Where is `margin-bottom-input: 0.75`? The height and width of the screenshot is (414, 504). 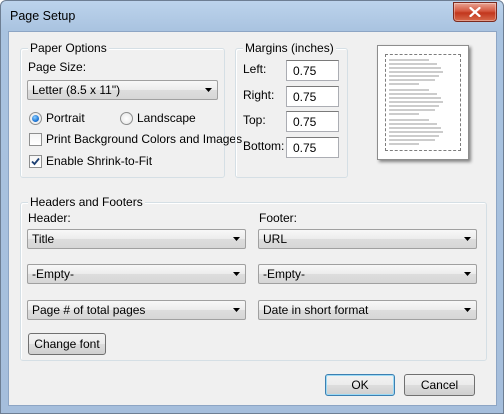 margin-bottom-input: 0.75 is located at coordinates (312, 147).